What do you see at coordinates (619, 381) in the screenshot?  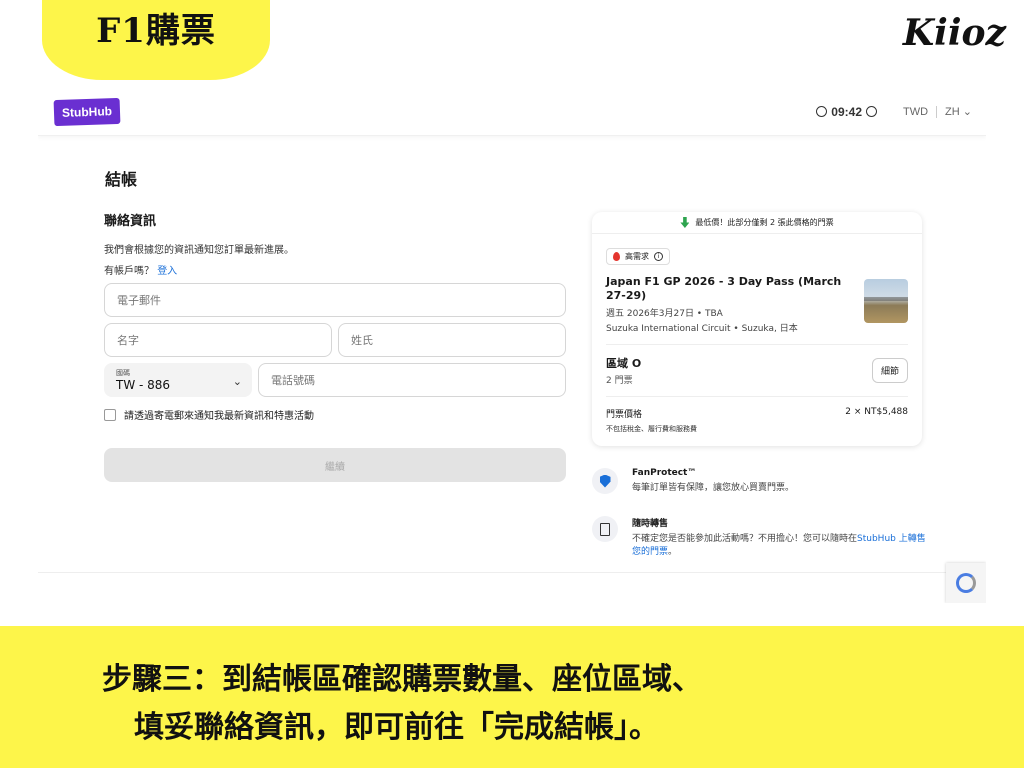 I see `ticket-quantity: 2 門票` at bounding box center [619, 381].